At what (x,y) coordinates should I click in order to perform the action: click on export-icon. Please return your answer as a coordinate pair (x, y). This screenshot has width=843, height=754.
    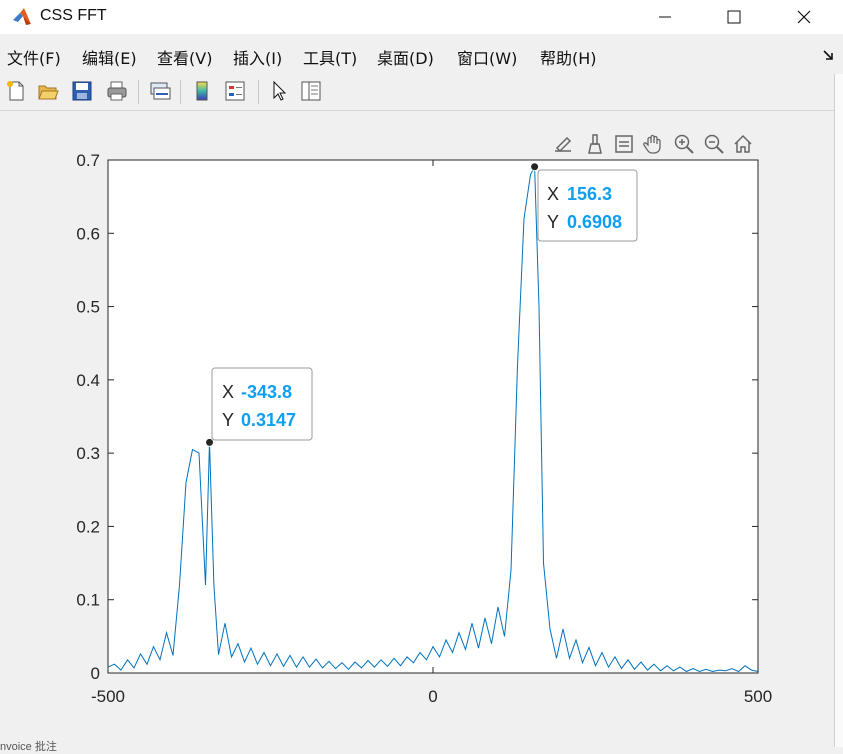
    Looking at the image, I should click on (563, 144).